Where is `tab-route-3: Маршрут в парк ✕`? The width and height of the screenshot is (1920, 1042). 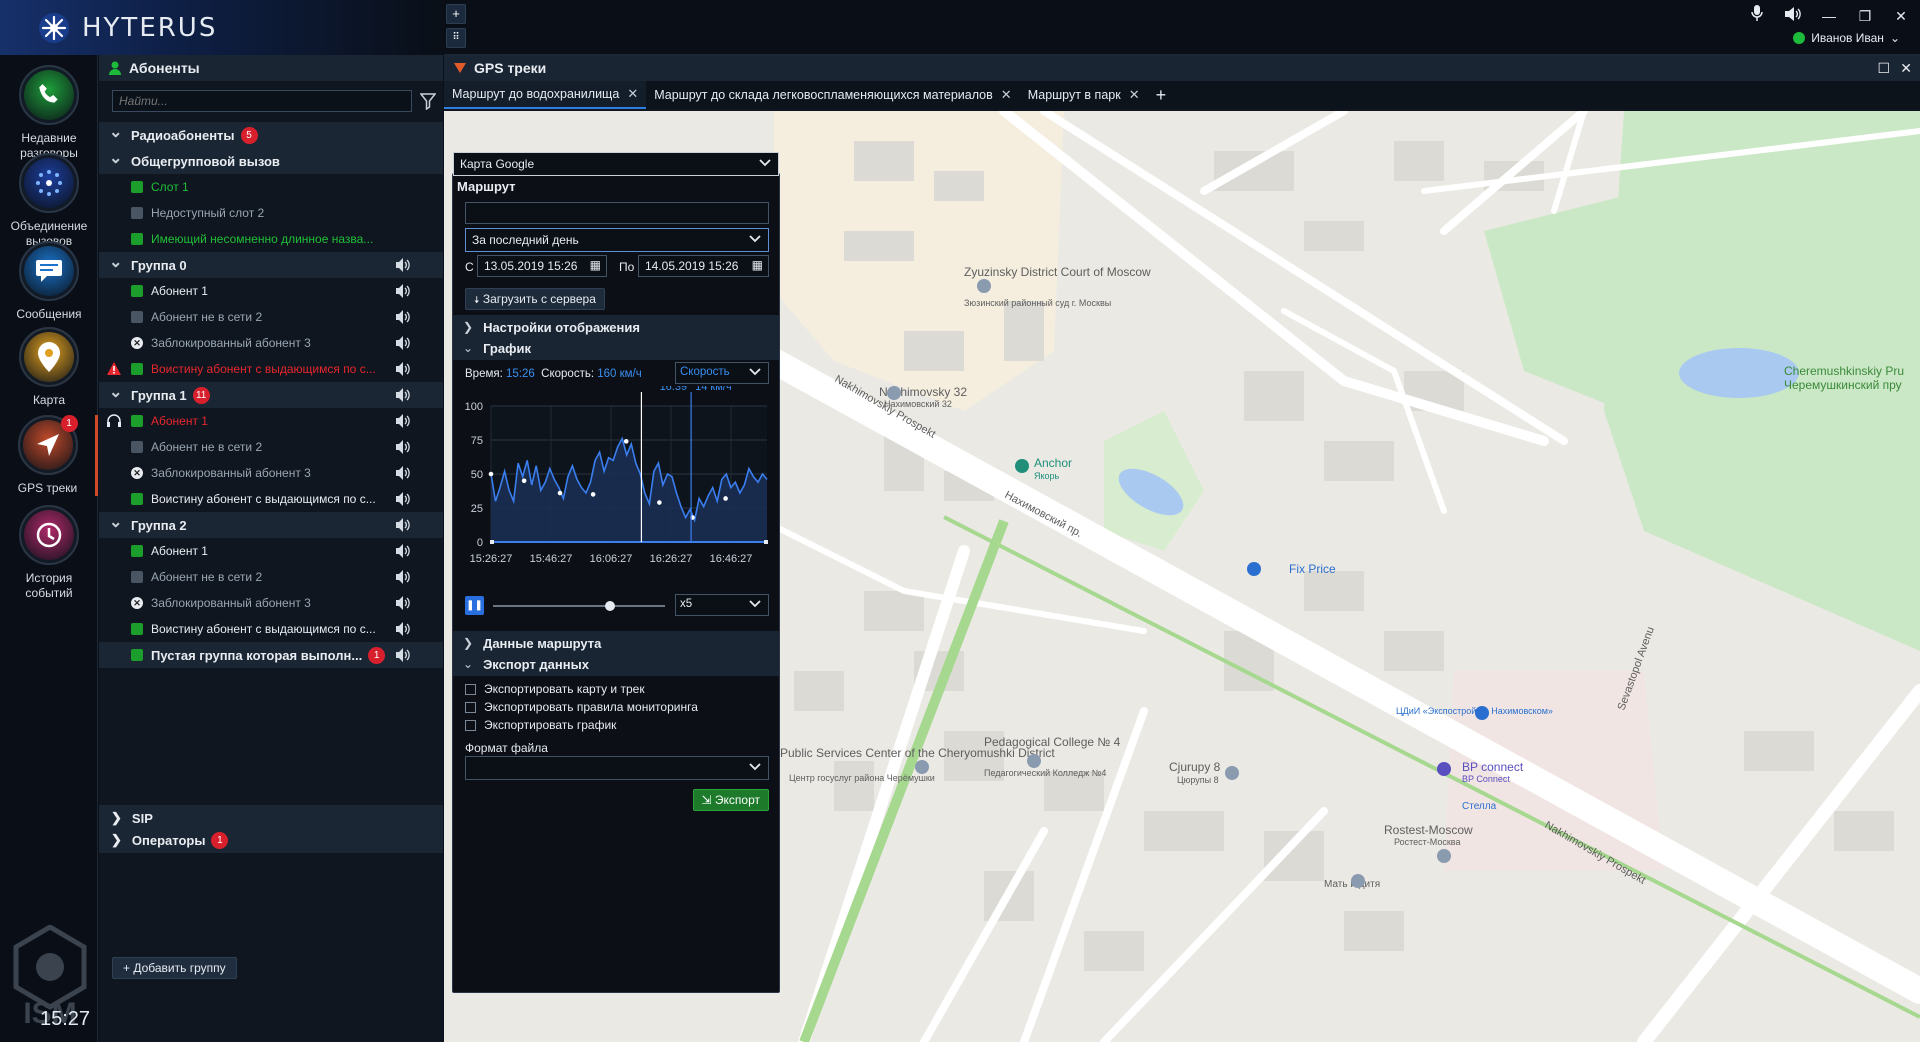
tab-route-3: Маршрут в парк ✕ is located at coordinates (1084, 95).